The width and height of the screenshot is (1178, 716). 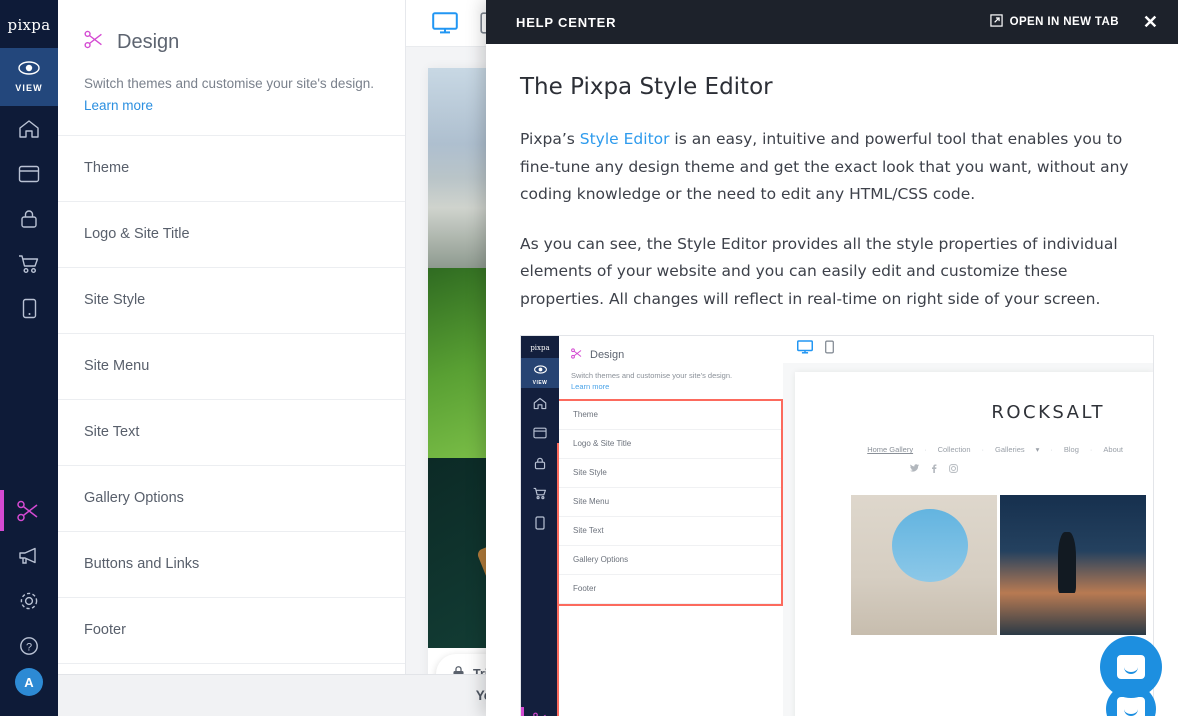 I want to click on sidebar-item-mobile, so click(x=29, y=308).